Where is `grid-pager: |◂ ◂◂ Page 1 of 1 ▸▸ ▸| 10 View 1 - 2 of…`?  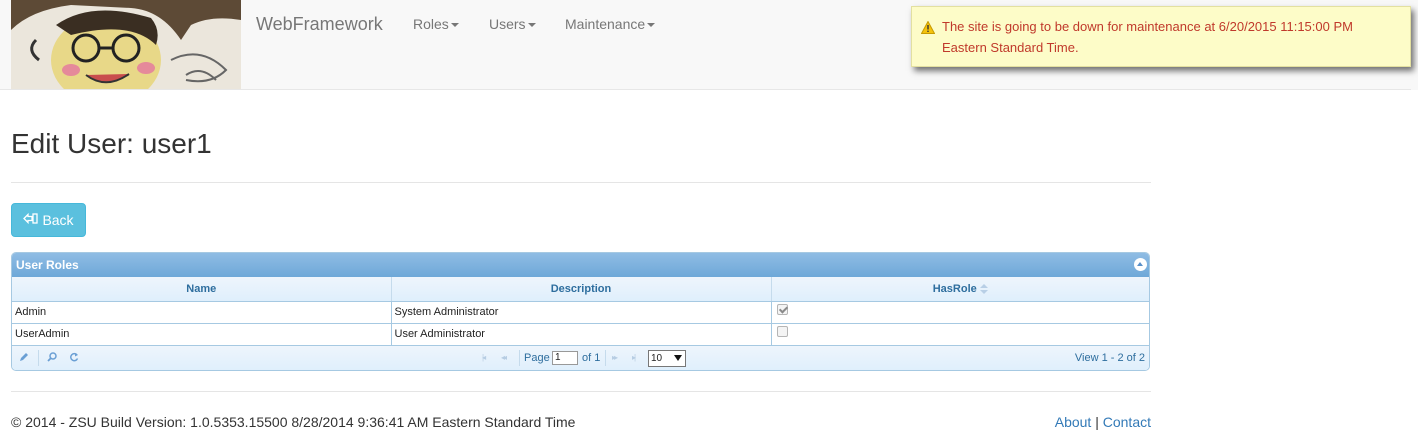 grid-pager: |◂ ◂◂ Page 1 of 1 ▸▸ ▸| 10 View 1 - 2 of… is located at coordinates (580, 357).